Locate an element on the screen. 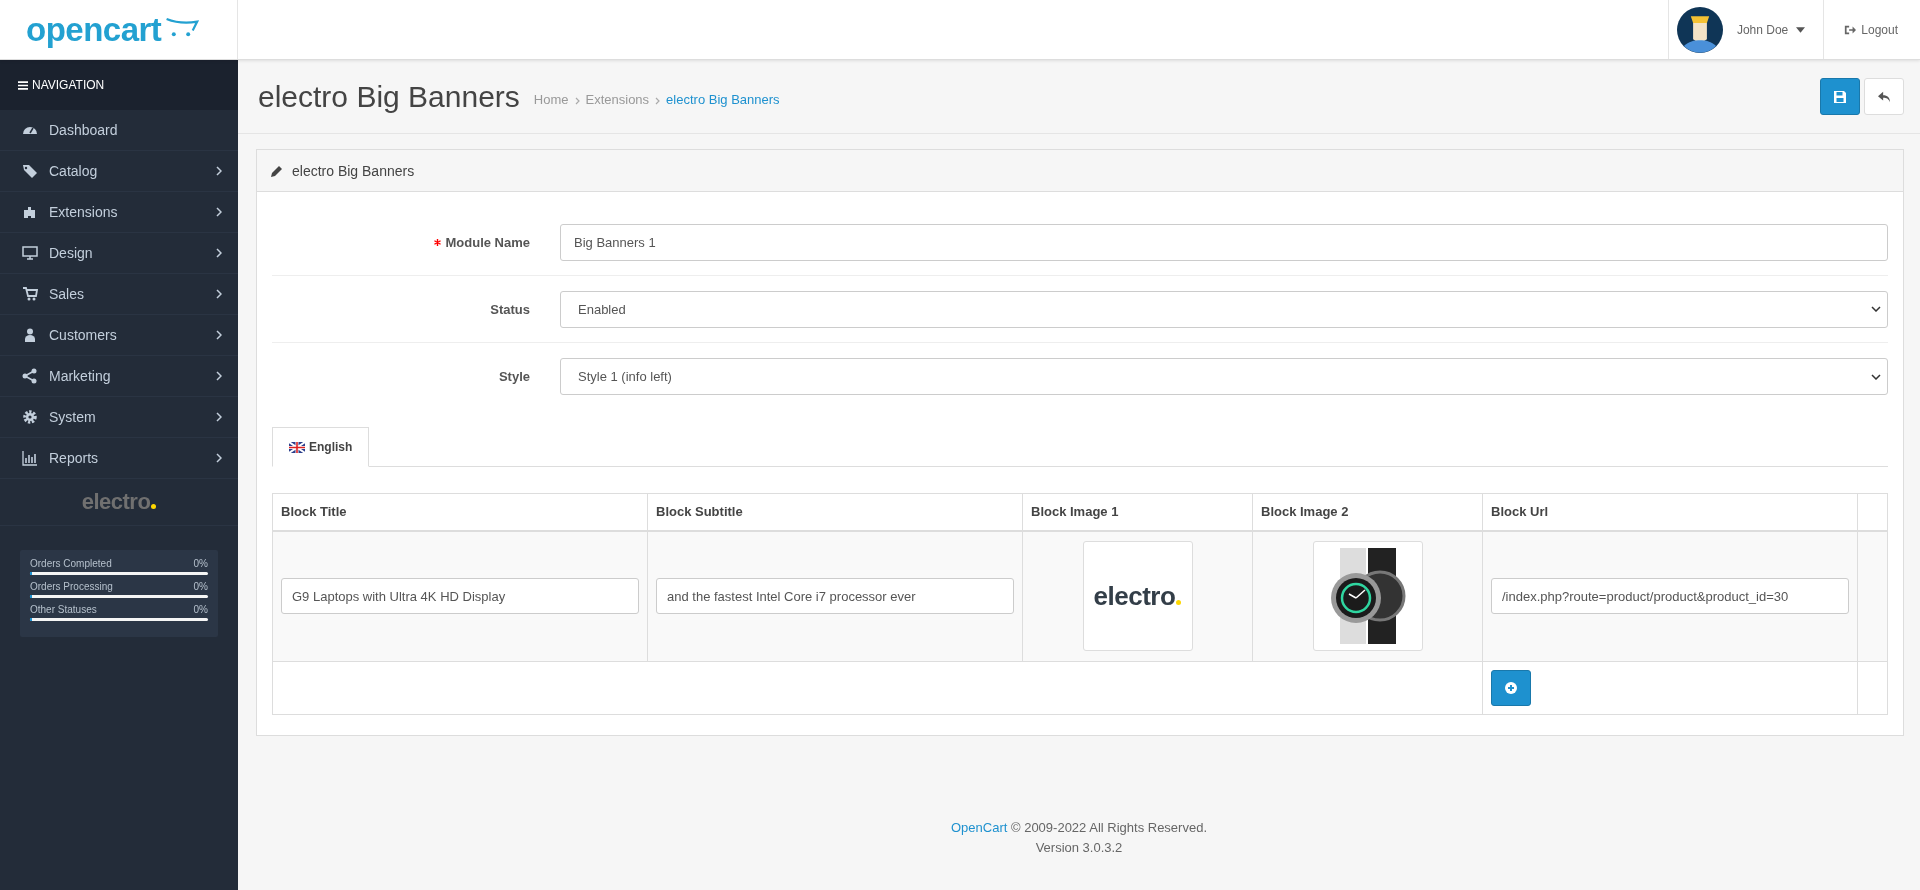  column-header: Block Subtitle is located at coordinates (835, 512).